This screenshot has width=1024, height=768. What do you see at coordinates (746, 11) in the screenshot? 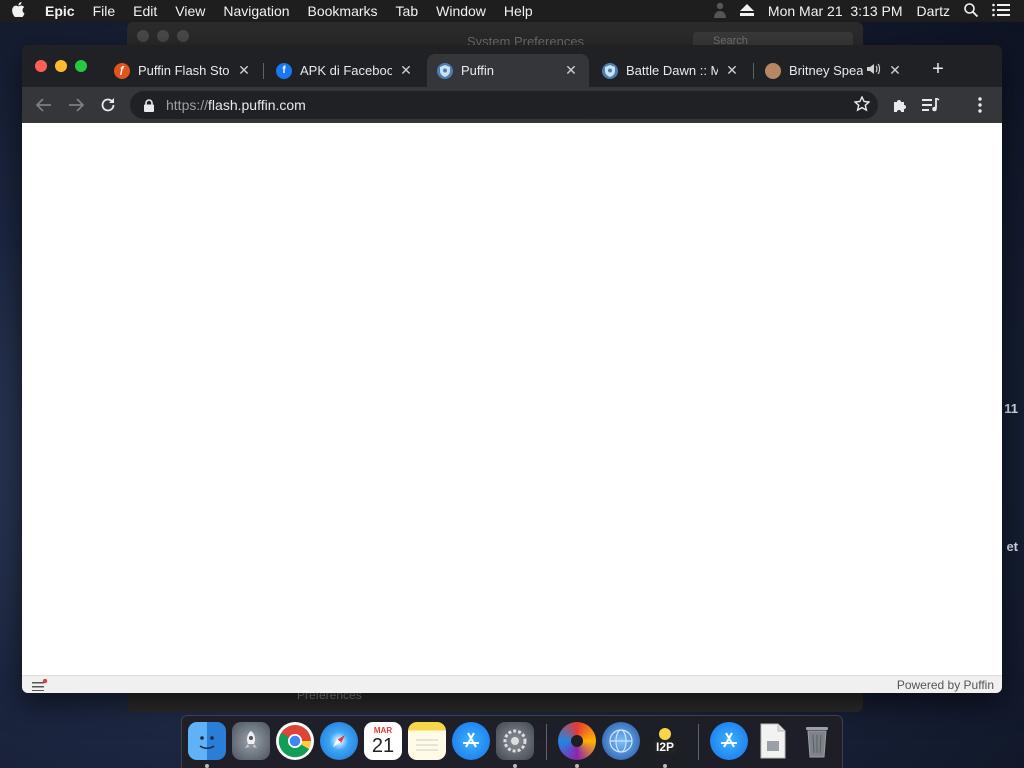
I see `eject-icon` at bounding box center [746, 11].